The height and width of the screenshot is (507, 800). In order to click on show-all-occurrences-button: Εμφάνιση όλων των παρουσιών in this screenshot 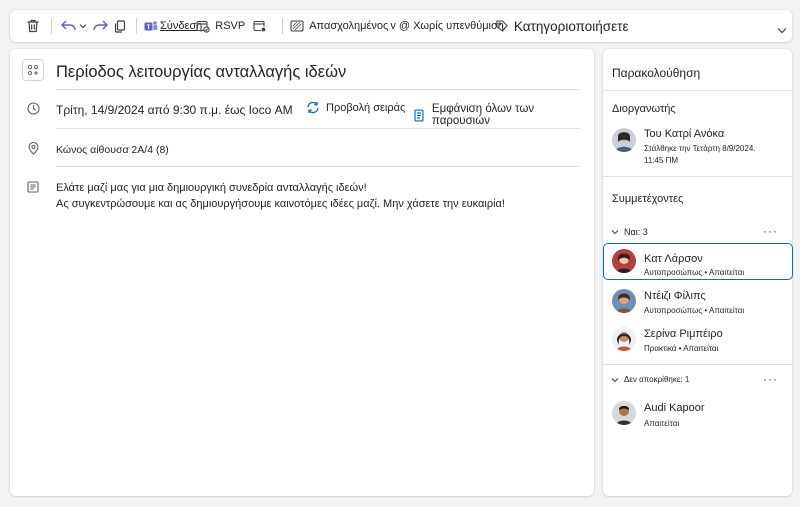, I will do `click(504, 115)`.